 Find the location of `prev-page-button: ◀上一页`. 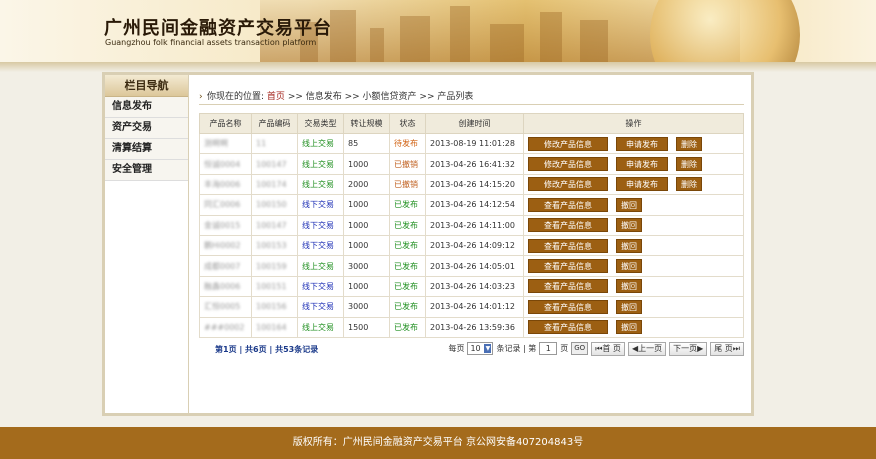

prev-page-button: ◀上一页 is located at coordinates (647, 348).